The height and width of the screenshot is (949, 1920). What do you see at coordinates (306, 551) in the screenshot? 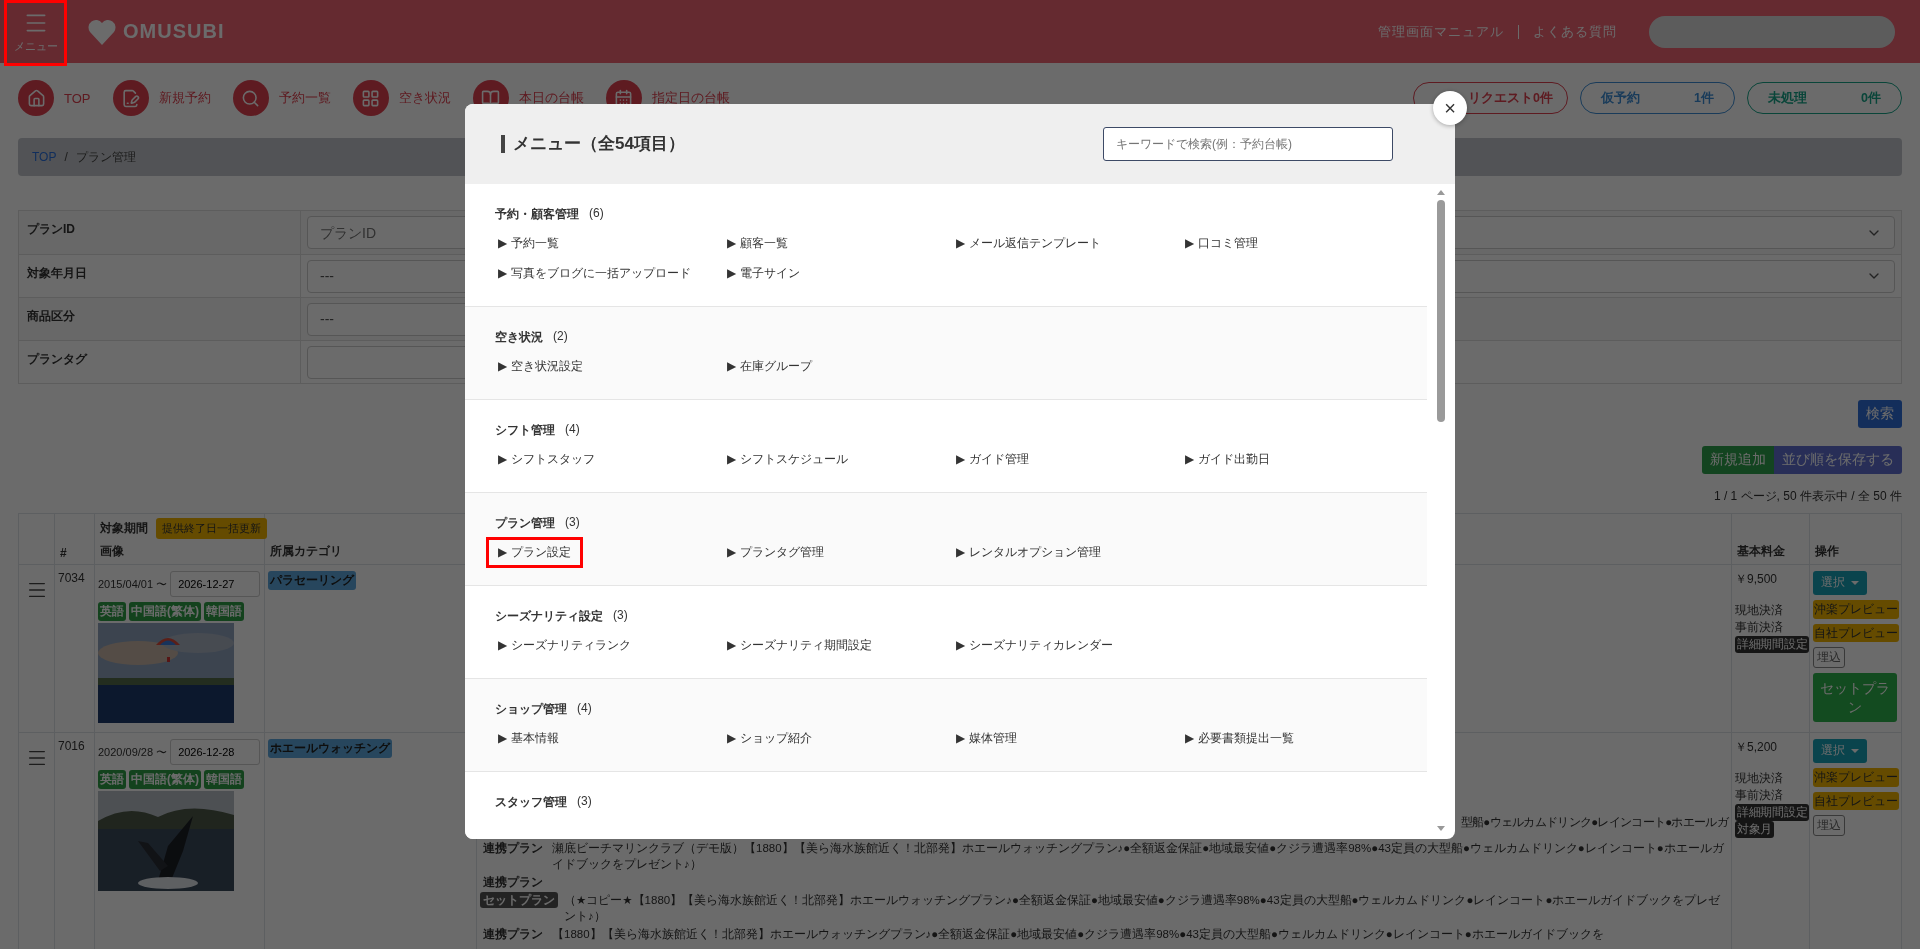
I see `column-header: 所属カテゴリ` at bounding box center [306, 551].